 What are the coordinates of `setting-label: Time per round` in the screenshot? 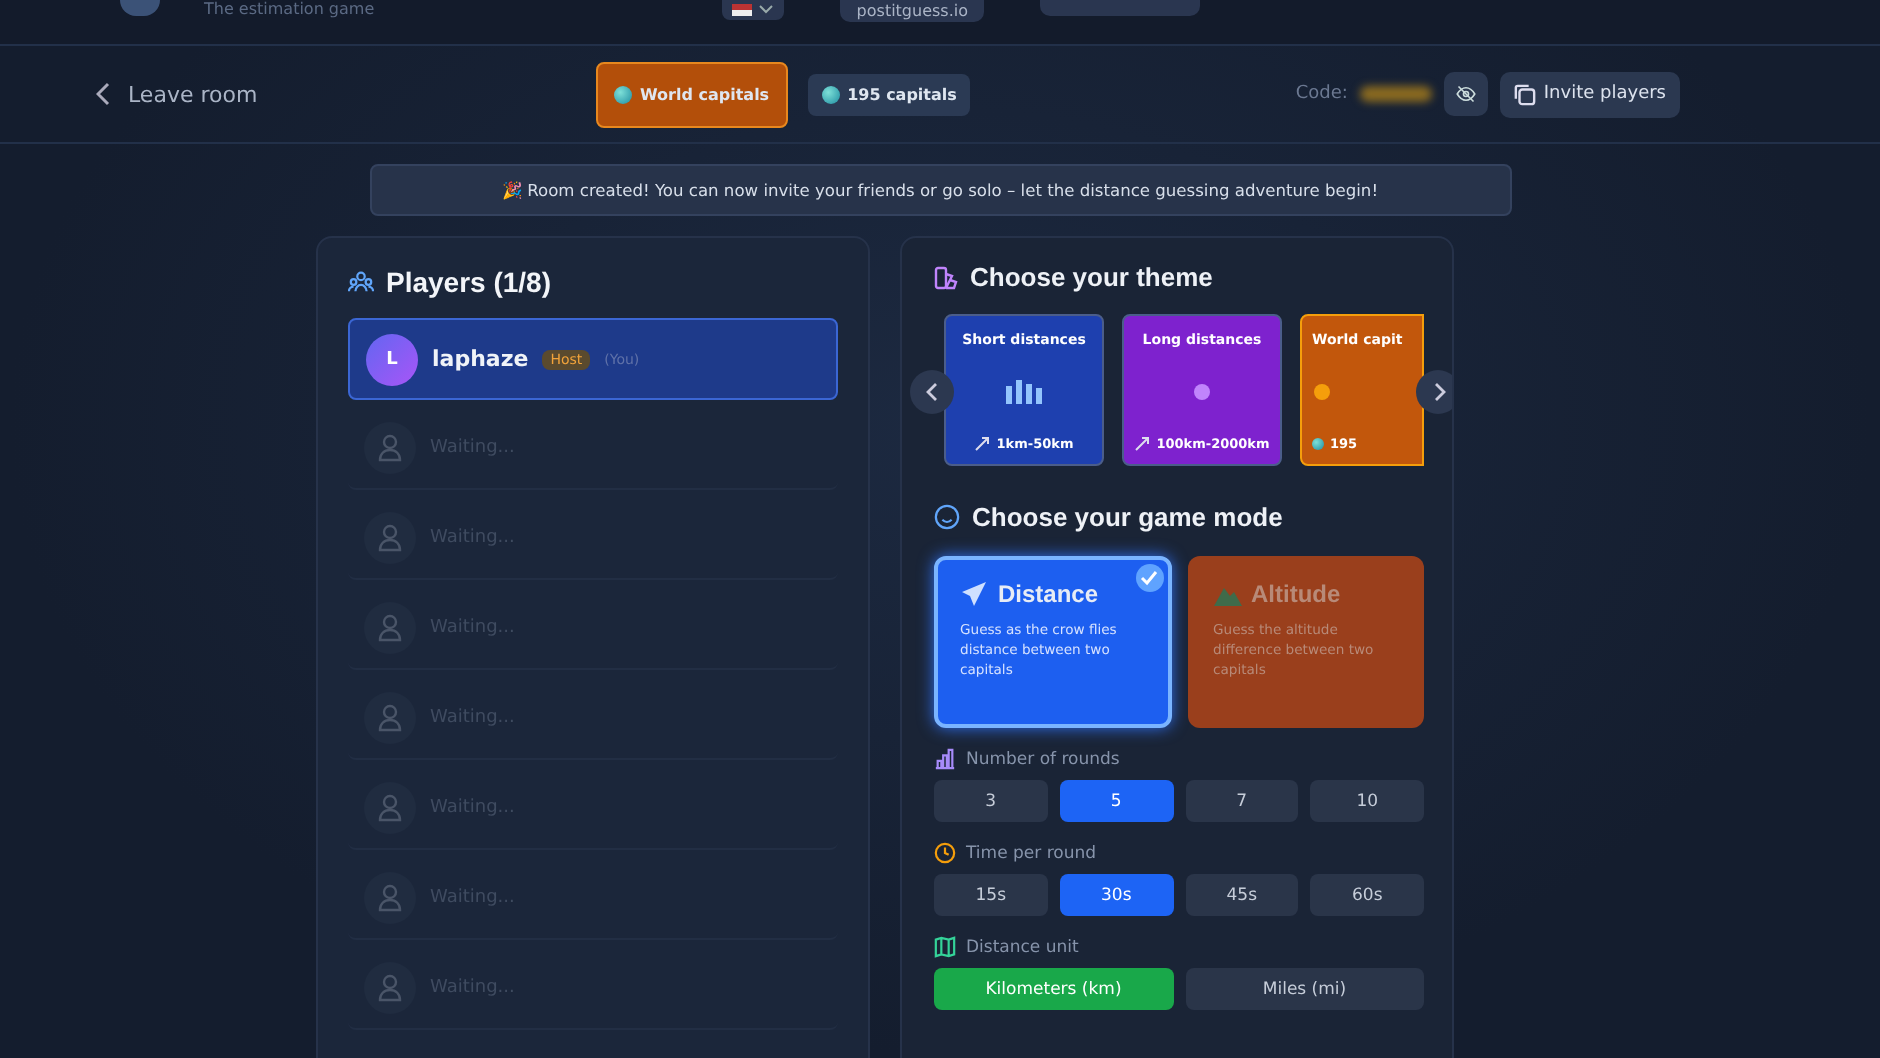 It's located at (1031, 853).